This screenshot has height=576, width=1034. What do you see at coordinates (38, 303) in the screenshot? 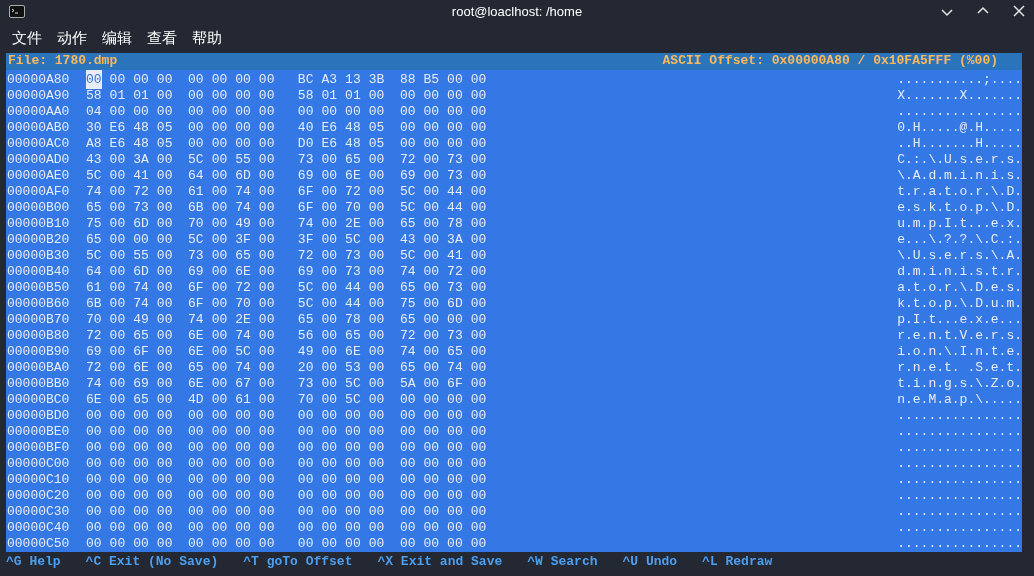
I see `offset-label: 00000B60` at bounding box center [38, 303].